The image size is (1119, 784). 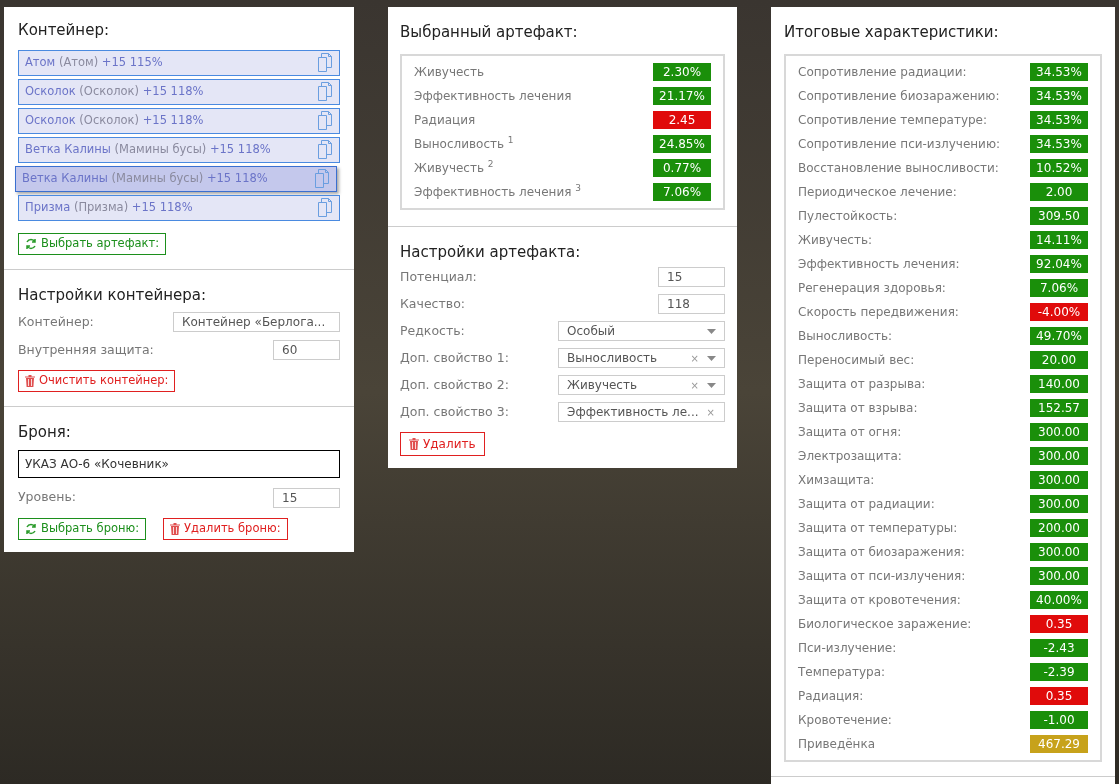 What do you see at coordinates (306, 350) in the screenshot?
I see `input-field: 60` at bounding box center [306, 350].